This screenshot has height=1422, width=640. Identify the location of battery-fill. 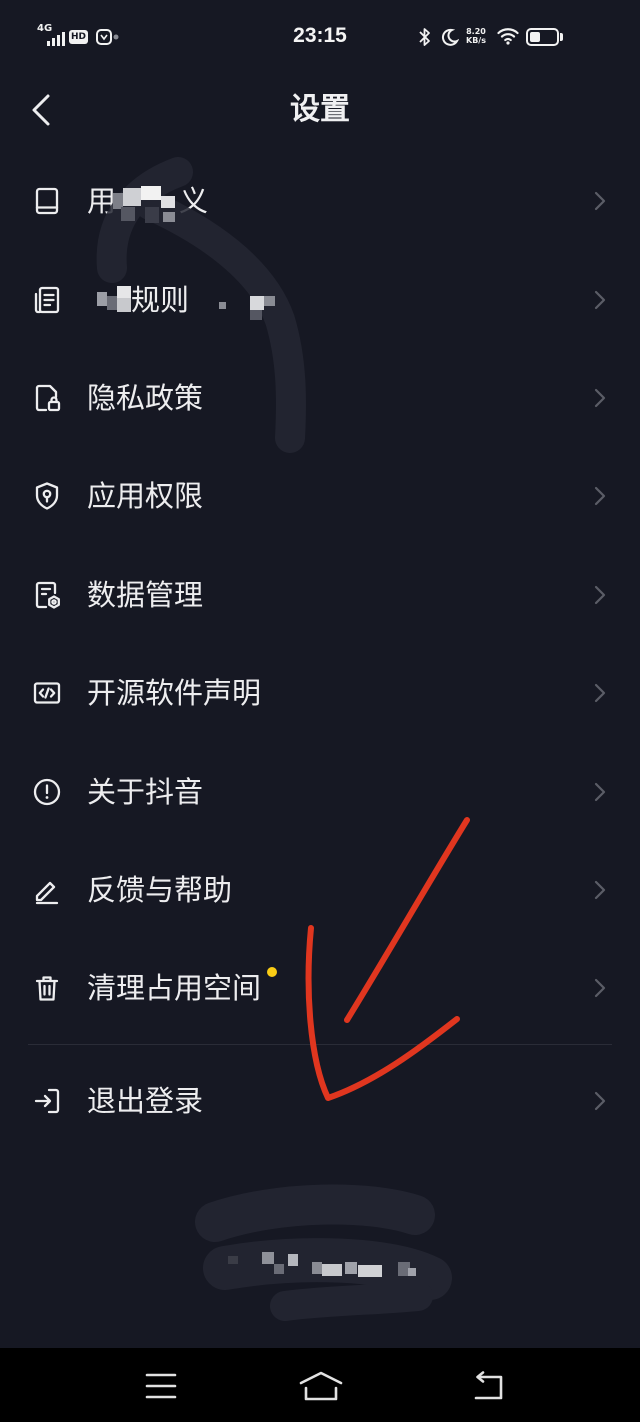
(535, 37).